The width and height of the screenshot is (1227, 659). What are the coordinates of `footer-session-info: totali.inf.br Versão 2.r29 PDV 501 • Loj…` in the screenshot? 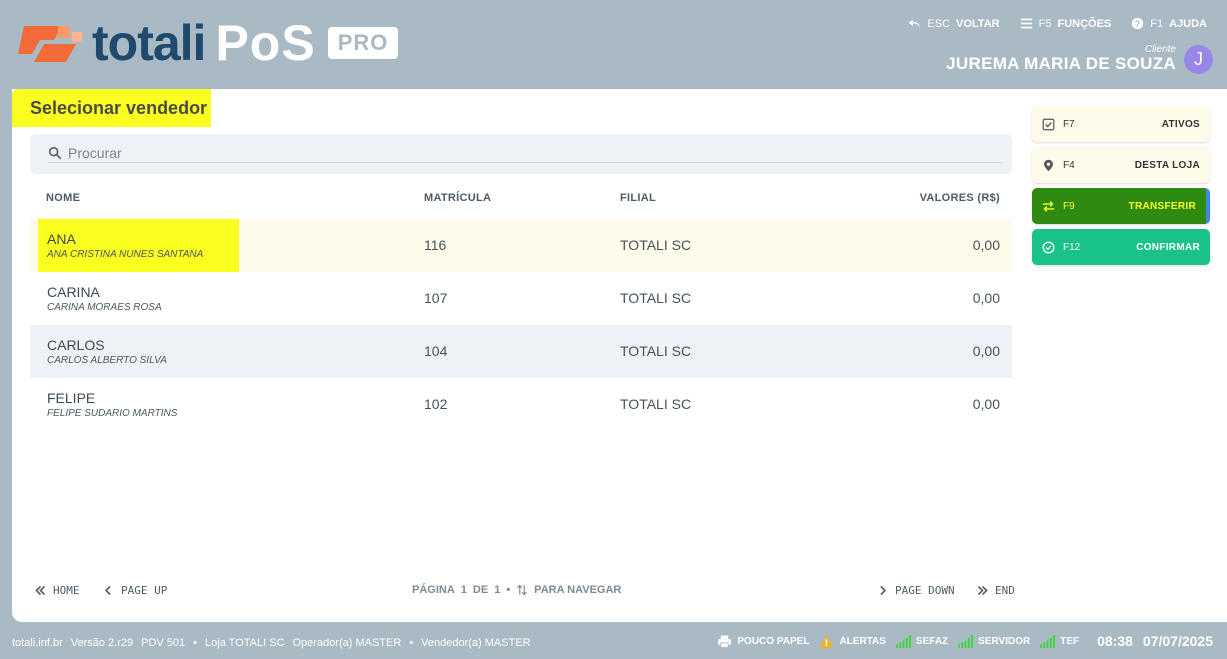 It's located at (271, 643).